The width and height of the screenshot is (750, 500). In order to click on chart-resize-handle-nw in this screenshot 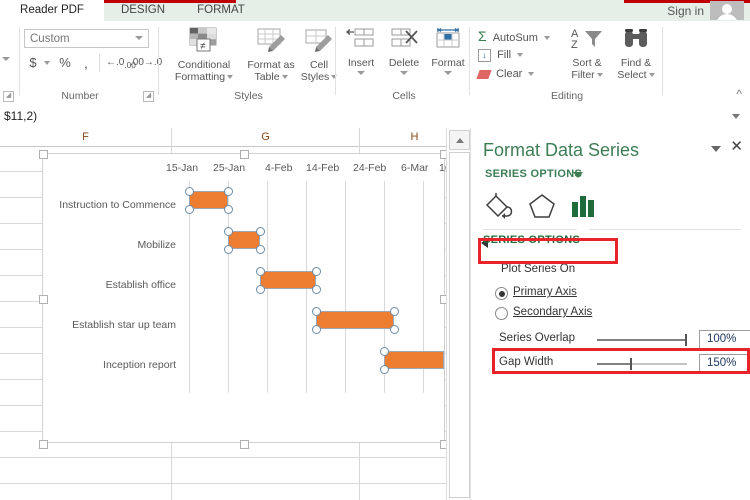, I will do `click(43, 154)`.